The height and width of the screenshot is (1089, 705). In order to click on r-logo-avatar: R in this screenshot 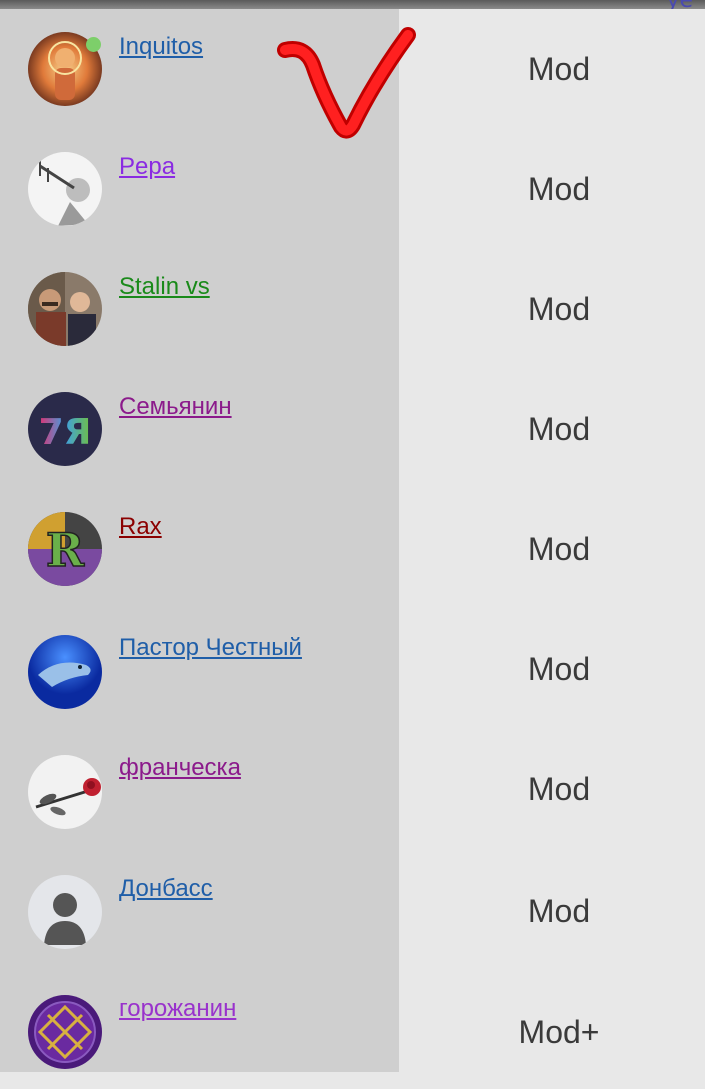, I will do `click(65, 549)`.